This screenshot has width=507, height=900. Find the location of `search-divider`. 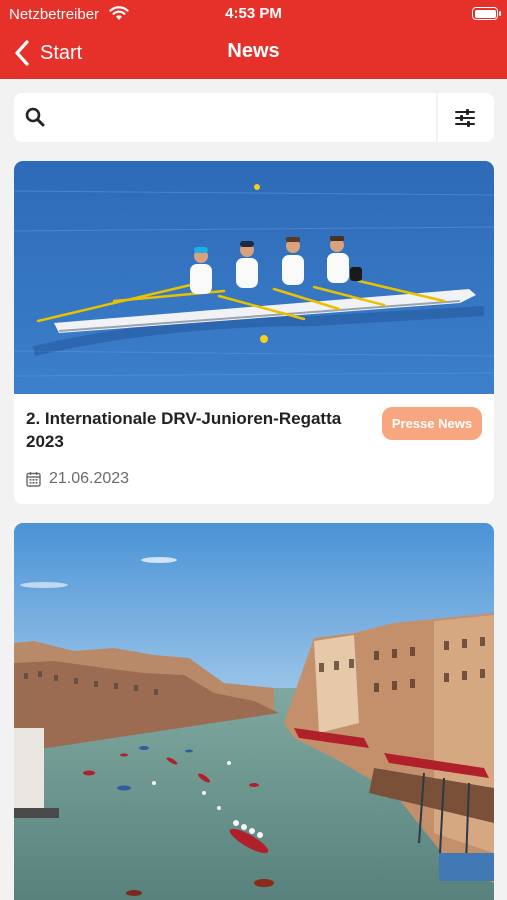

search-divider is located at coordinates (437, 117).